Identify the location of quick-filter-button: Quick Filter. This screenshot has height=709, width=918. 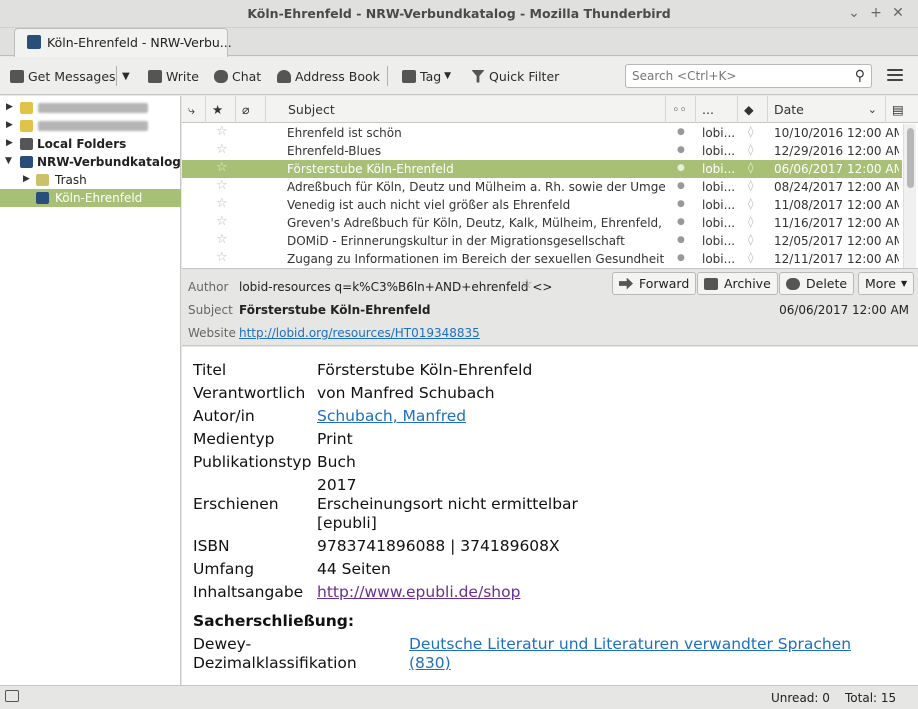
(515, 76).